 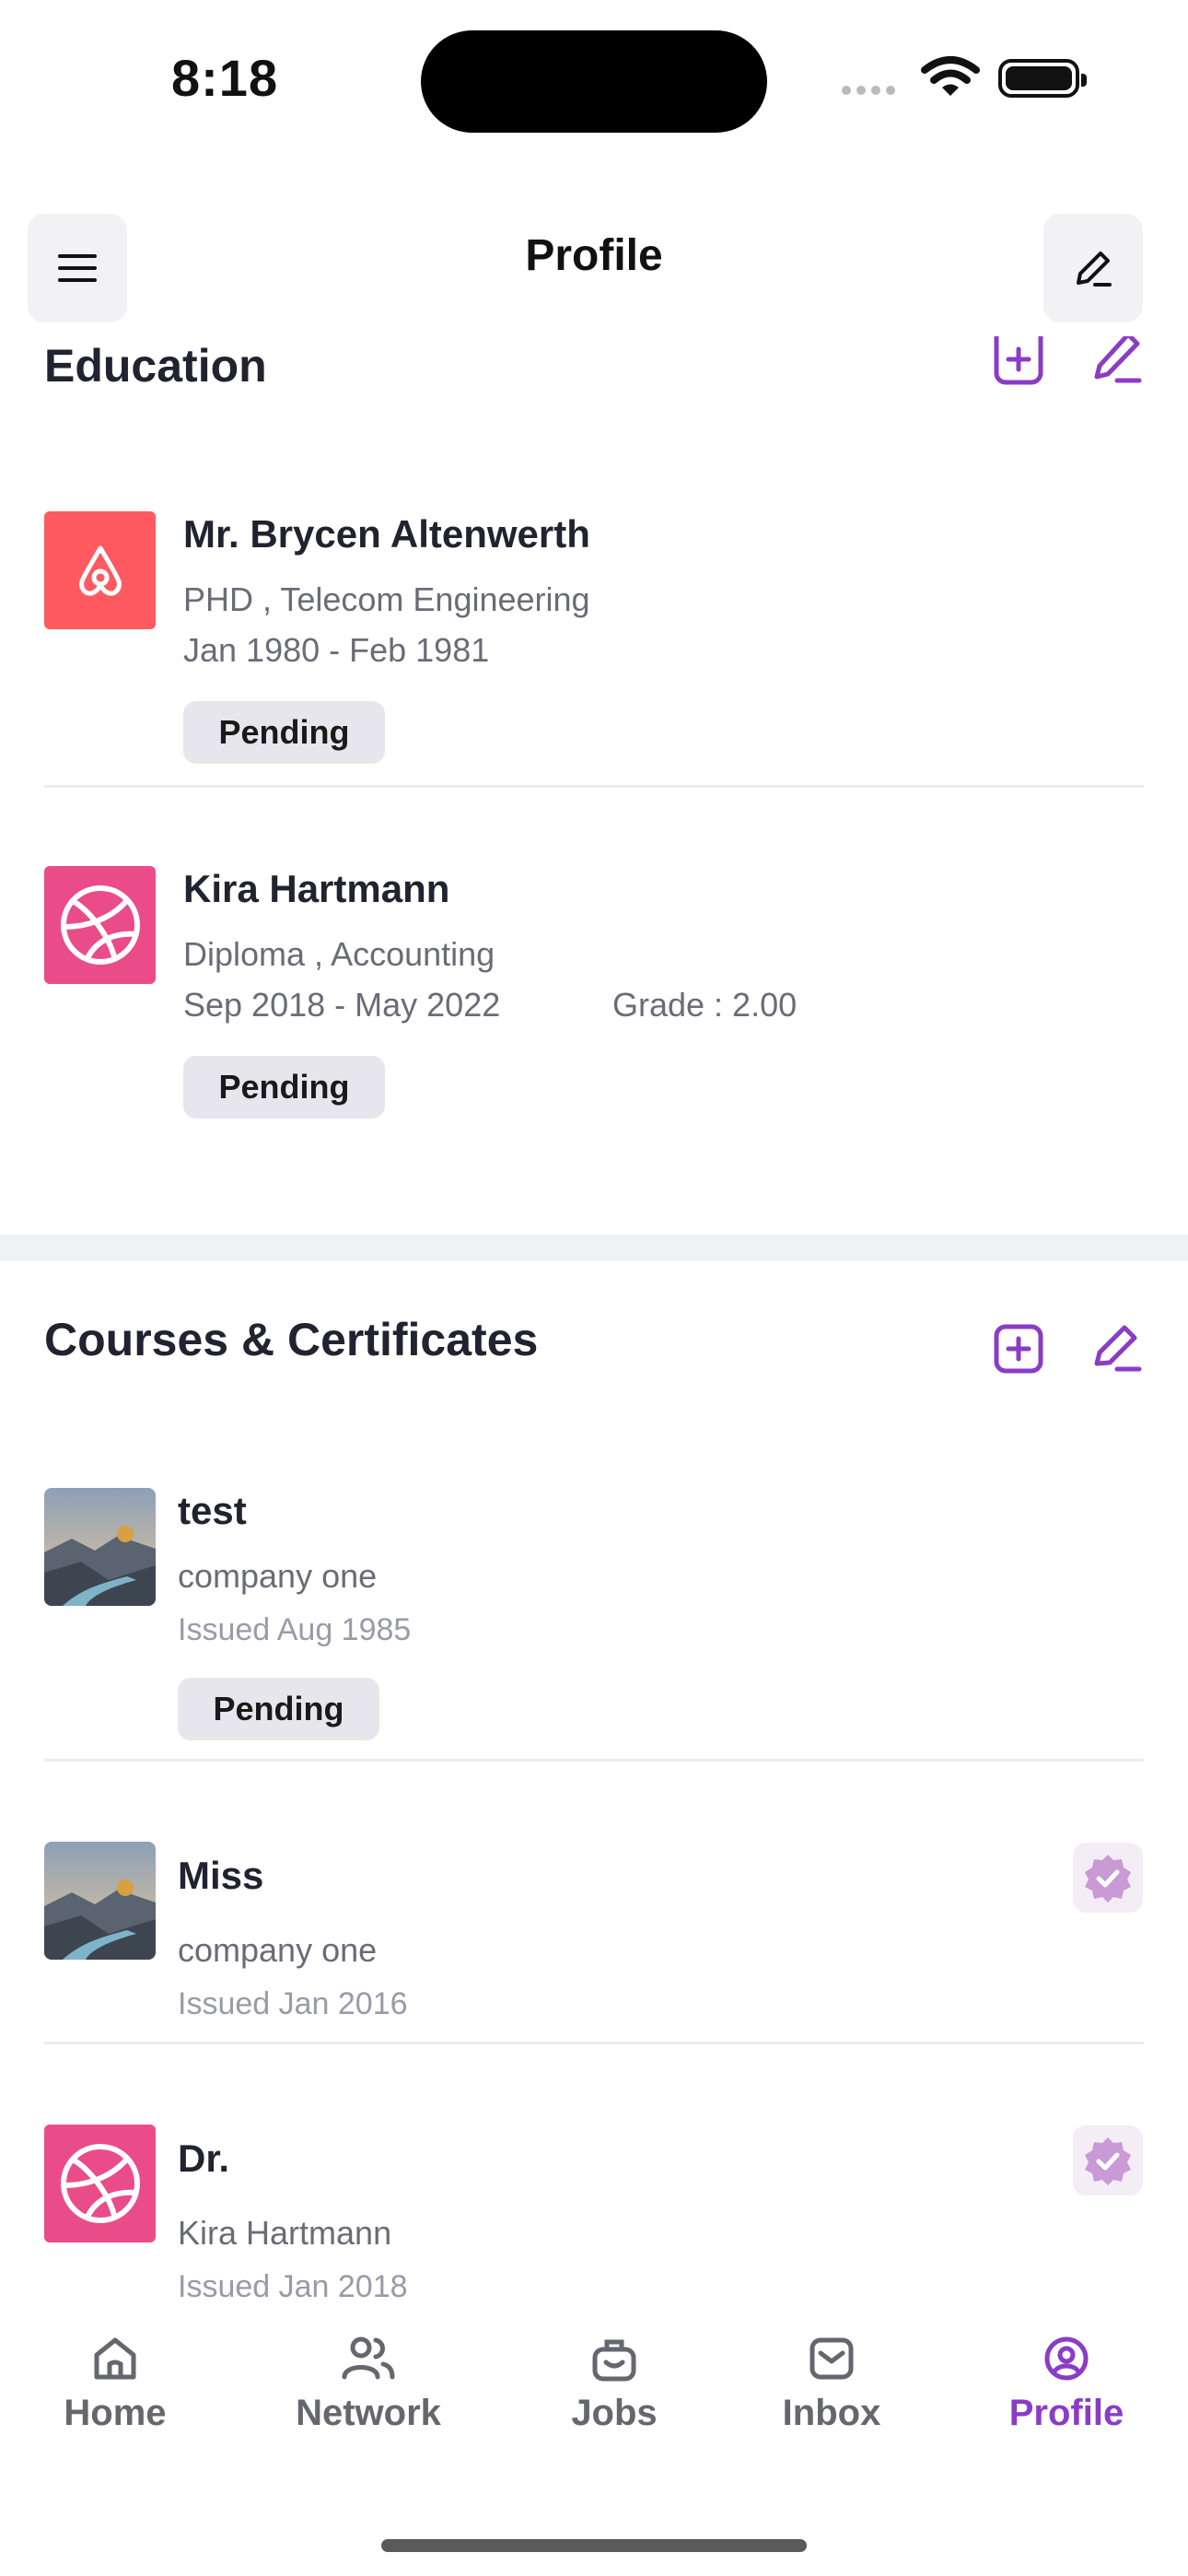 I want to click on nav-label: Home, so click(x=115, y=2413).